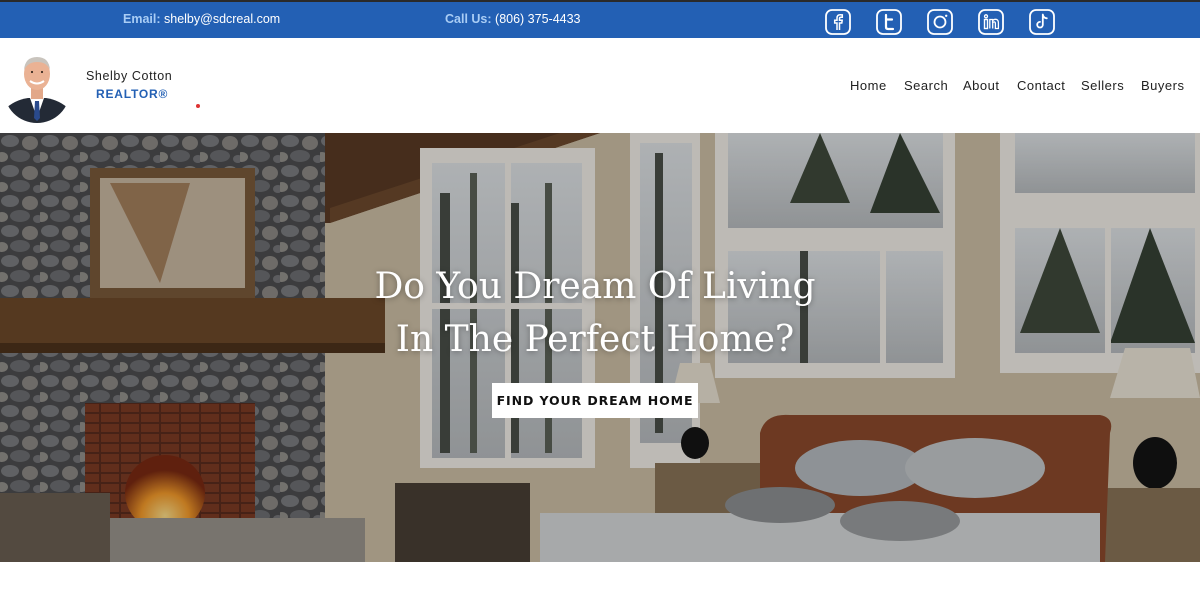 The height and width of the screenshot is (601, 1200). What do you see at coordinates (889, 22) in the screenshot?
I see `twitter-icon` at bounding box center [889, 22].